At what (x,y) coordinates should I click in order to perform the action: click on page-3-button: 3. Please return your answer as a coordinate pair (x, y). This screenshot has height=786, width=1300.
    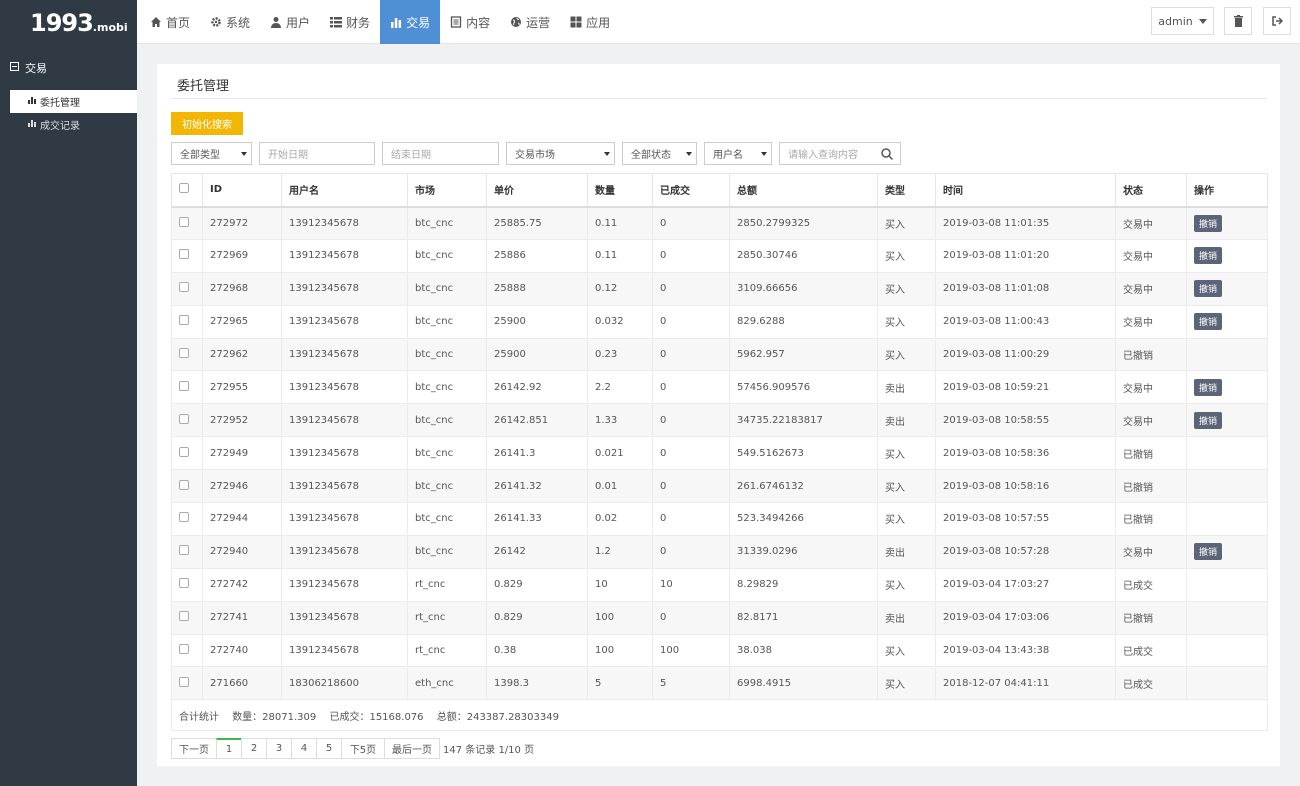
    Looking at the image, I should click on (279, 748).